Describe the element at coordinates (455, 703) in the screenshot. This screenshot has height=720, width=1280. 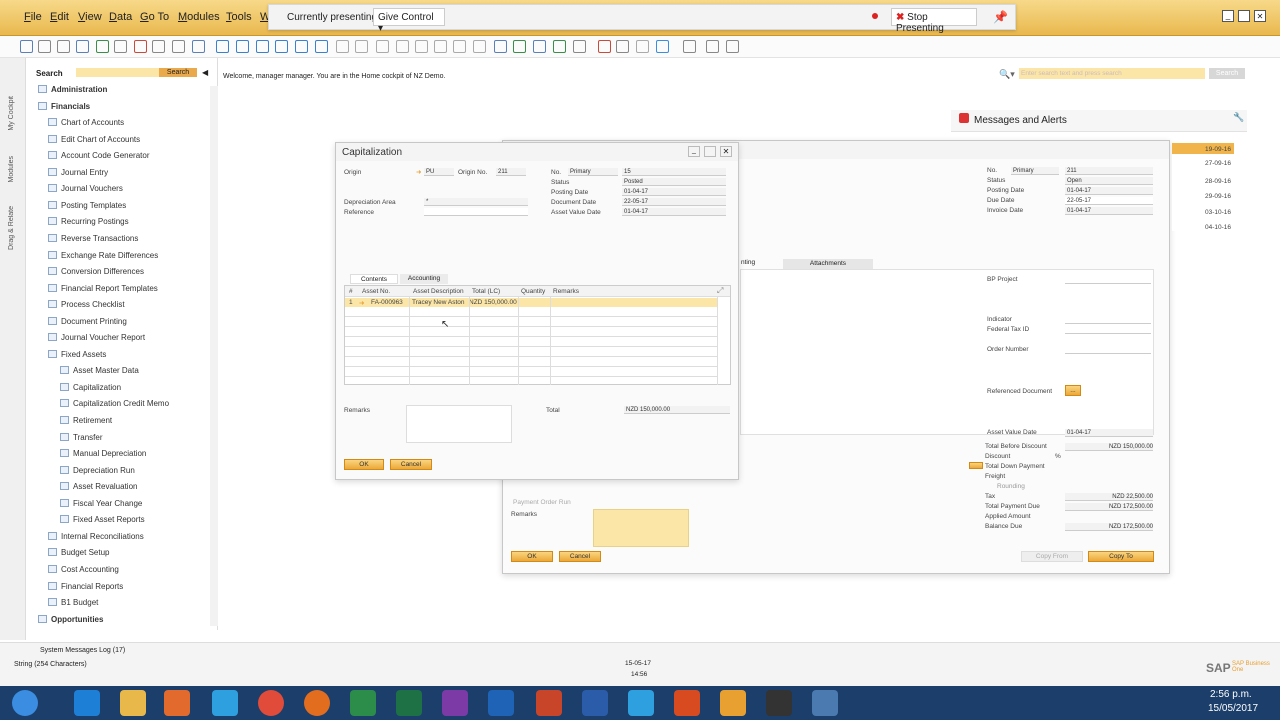
I see `onenote-icon` at that location.